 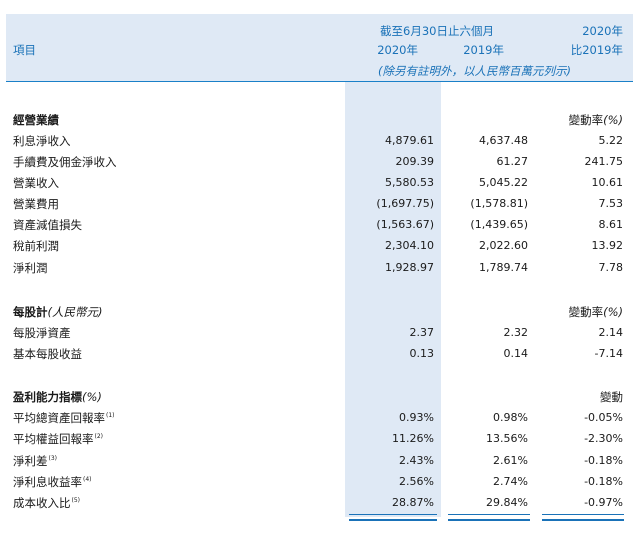 What do you see at coordinates (608, 353) in the screenshot?
I see `value-change: -7.14` at bounding box center [608, 353].